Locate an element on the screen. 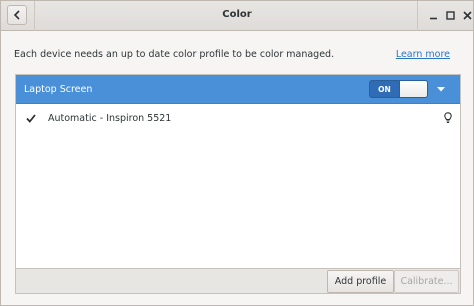 This screenshot has width=474, height=306. minimize-button is located at coordinates (433, 15).